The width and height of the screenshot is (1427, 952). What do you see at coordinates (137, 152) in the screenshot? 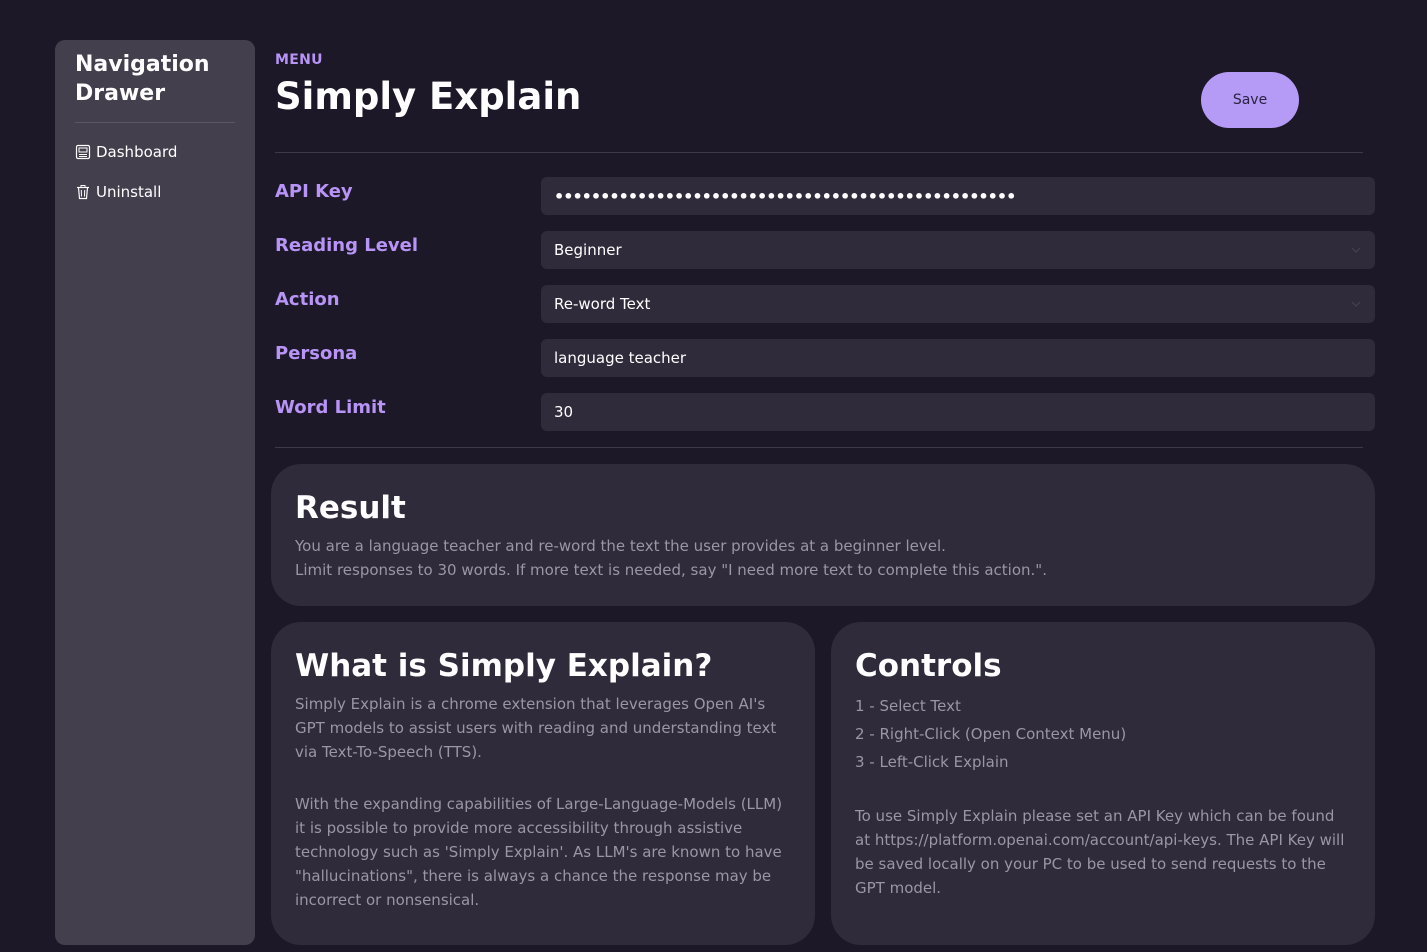
I see `sidebar-item-label: Dashboard` at bounding box center [137, 152].